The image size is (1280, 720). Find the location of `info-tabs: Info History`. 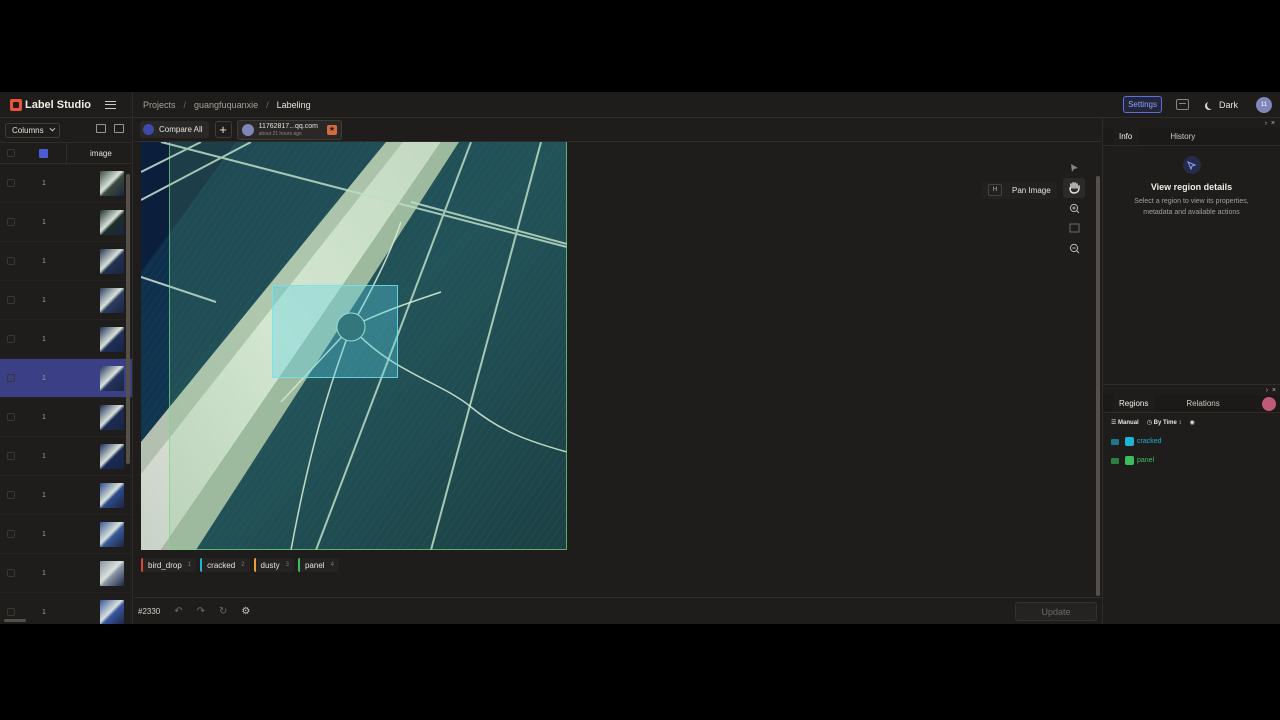

info-tabs: Info History is located at coordinates (1191, 137).